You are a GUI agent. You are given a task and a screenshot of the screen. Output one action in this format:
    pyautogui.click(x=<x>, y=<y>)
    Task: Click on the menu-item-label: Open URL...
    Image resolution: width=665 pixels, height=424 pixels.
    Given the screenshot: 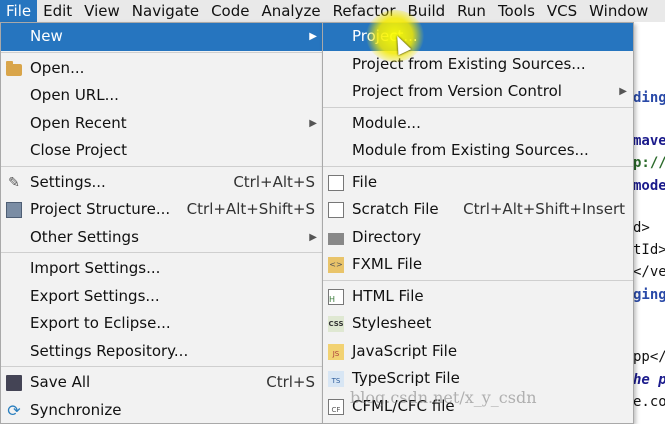 What is the action you would take?
    pyautogui.click(x=74, y=95)
    